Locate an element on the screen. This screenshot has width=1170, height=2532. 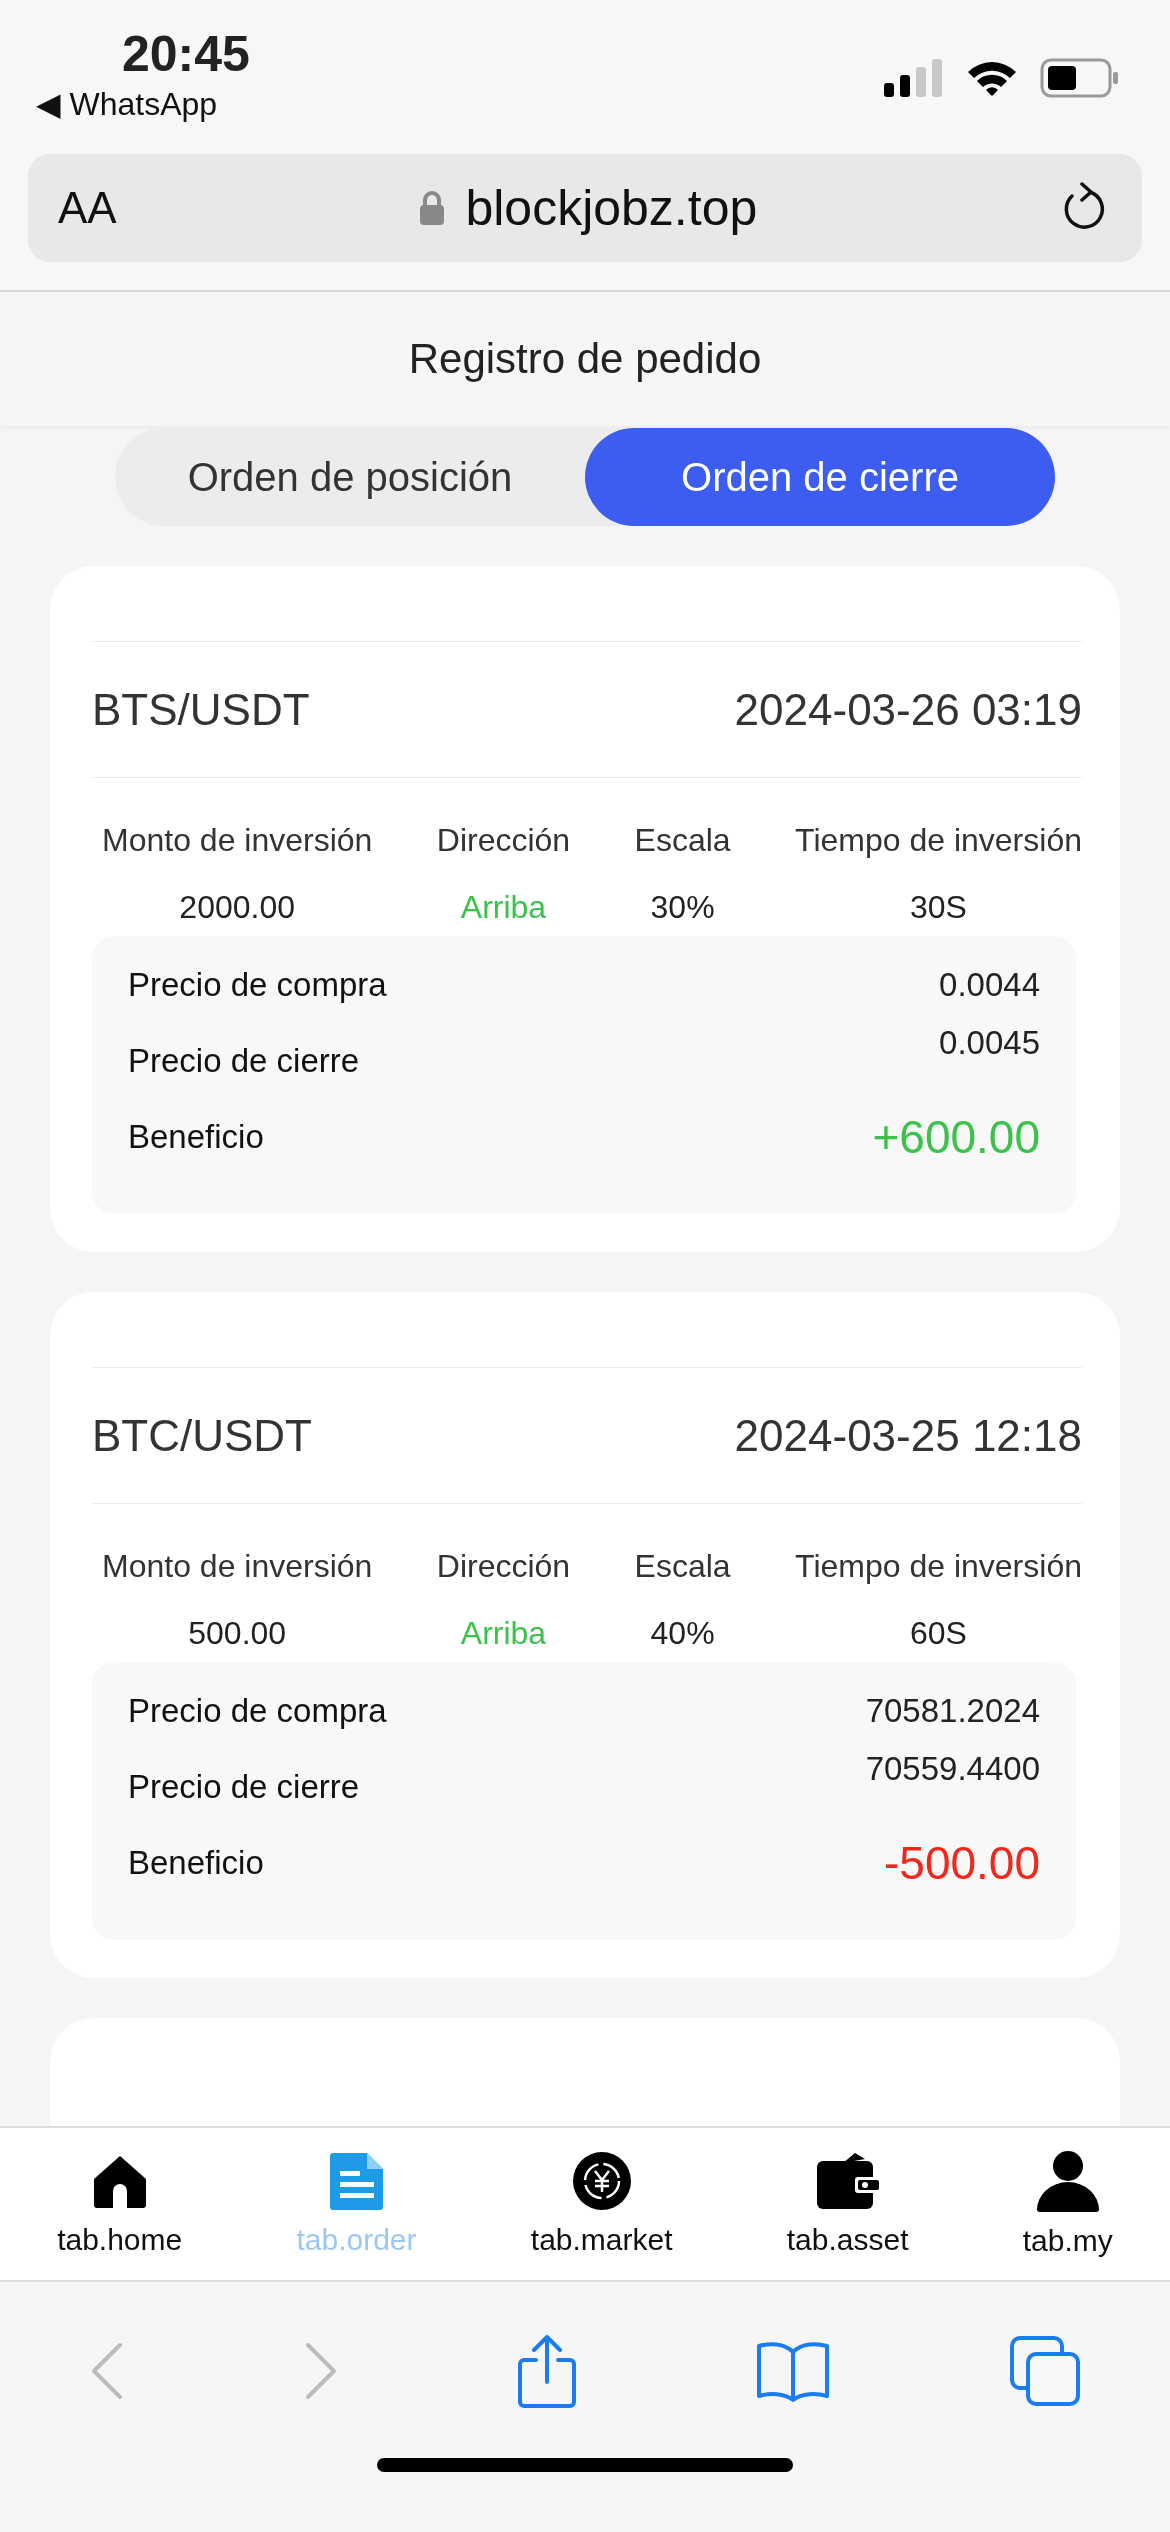
currency-exchange-icon is located at coordinates (601, 2181).